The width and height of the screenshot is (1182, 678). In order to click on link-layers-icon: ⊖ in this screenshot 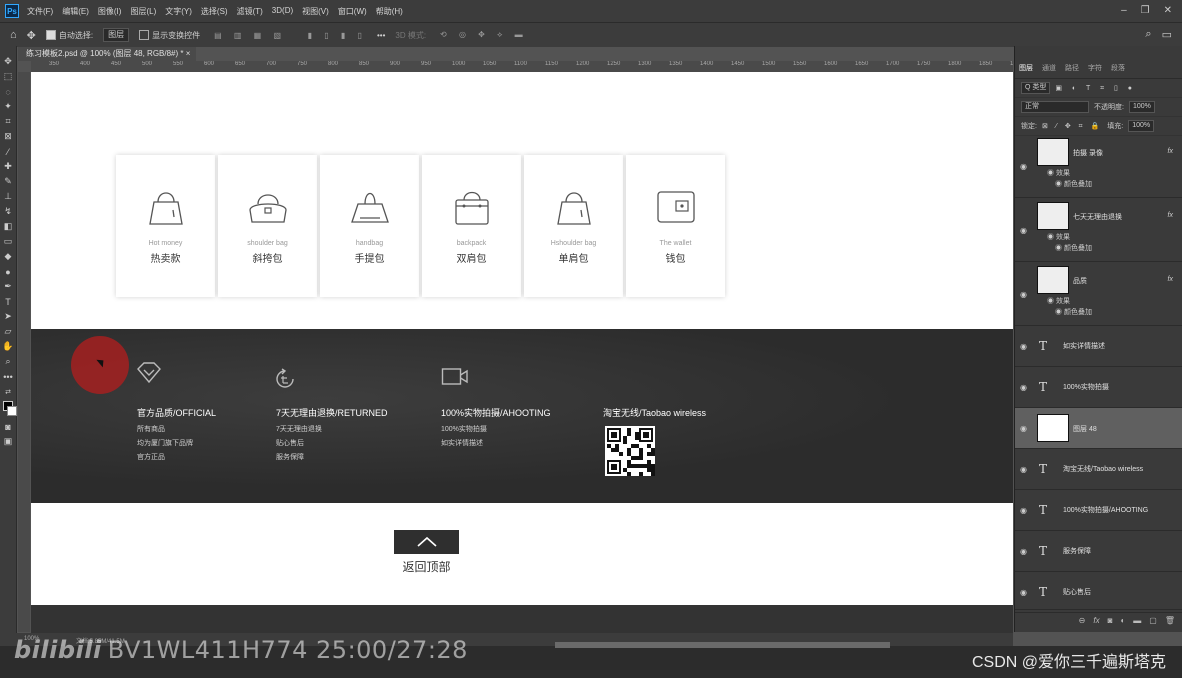, I will do `click(1082, 620)`.